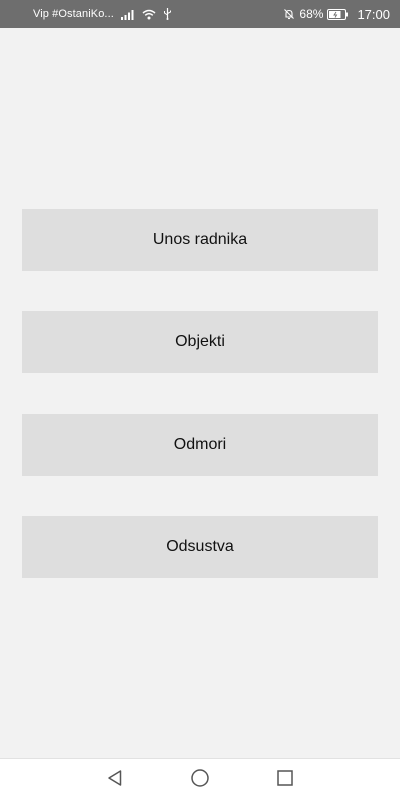 Image resolution: width=400 pixels, height=800 pixels. I want to click on home-button, so click(200, 780).